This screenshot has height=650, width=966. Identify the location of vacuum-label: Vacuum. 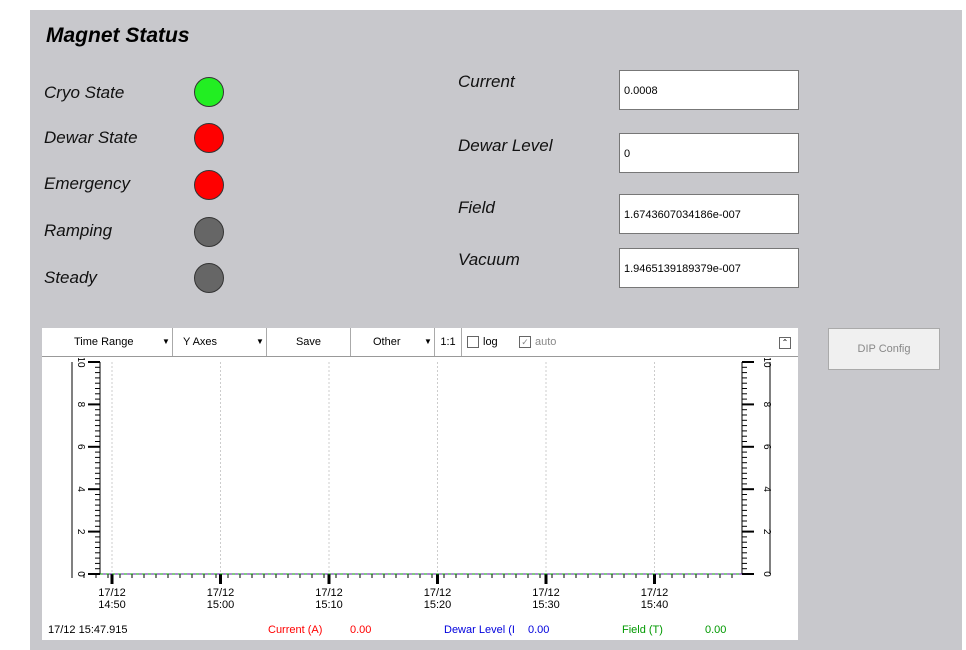
(489, 259).